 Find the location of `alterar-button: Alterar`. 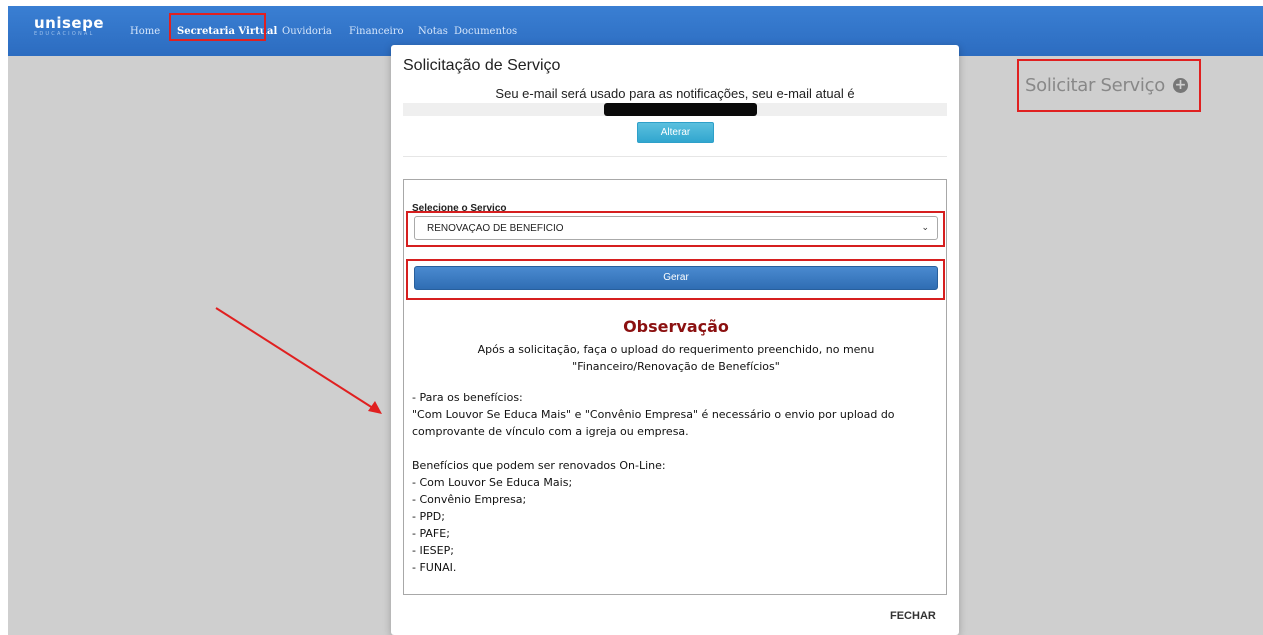

alterar-button: Alterar is located at coordinates (675, 132).